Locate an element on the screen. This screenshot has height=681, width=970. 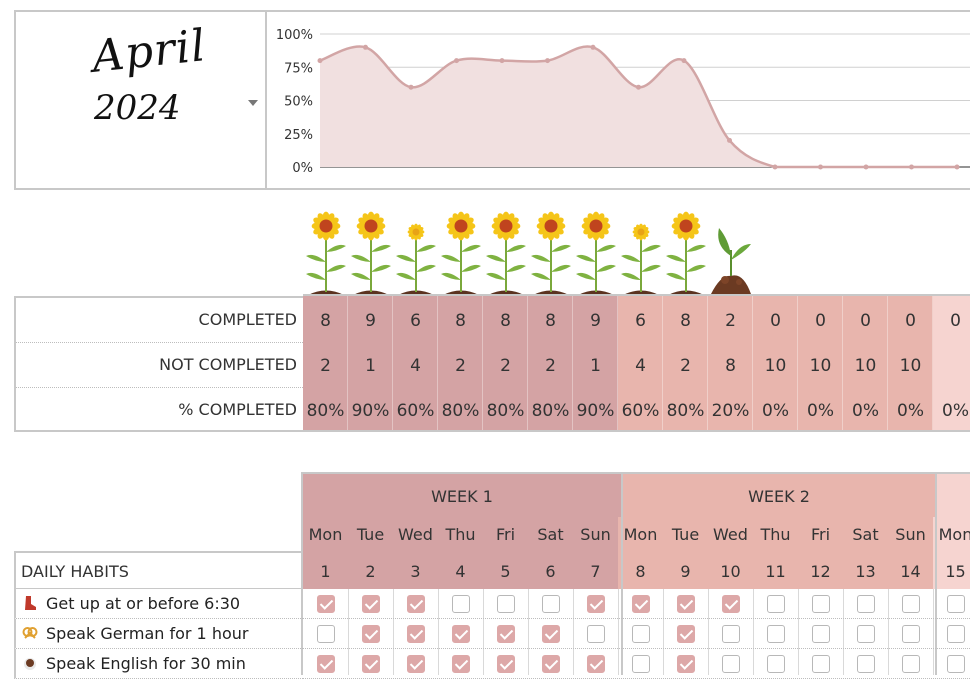
habit-row: Speak German for 1 hour is located at coordinates (158, 634).